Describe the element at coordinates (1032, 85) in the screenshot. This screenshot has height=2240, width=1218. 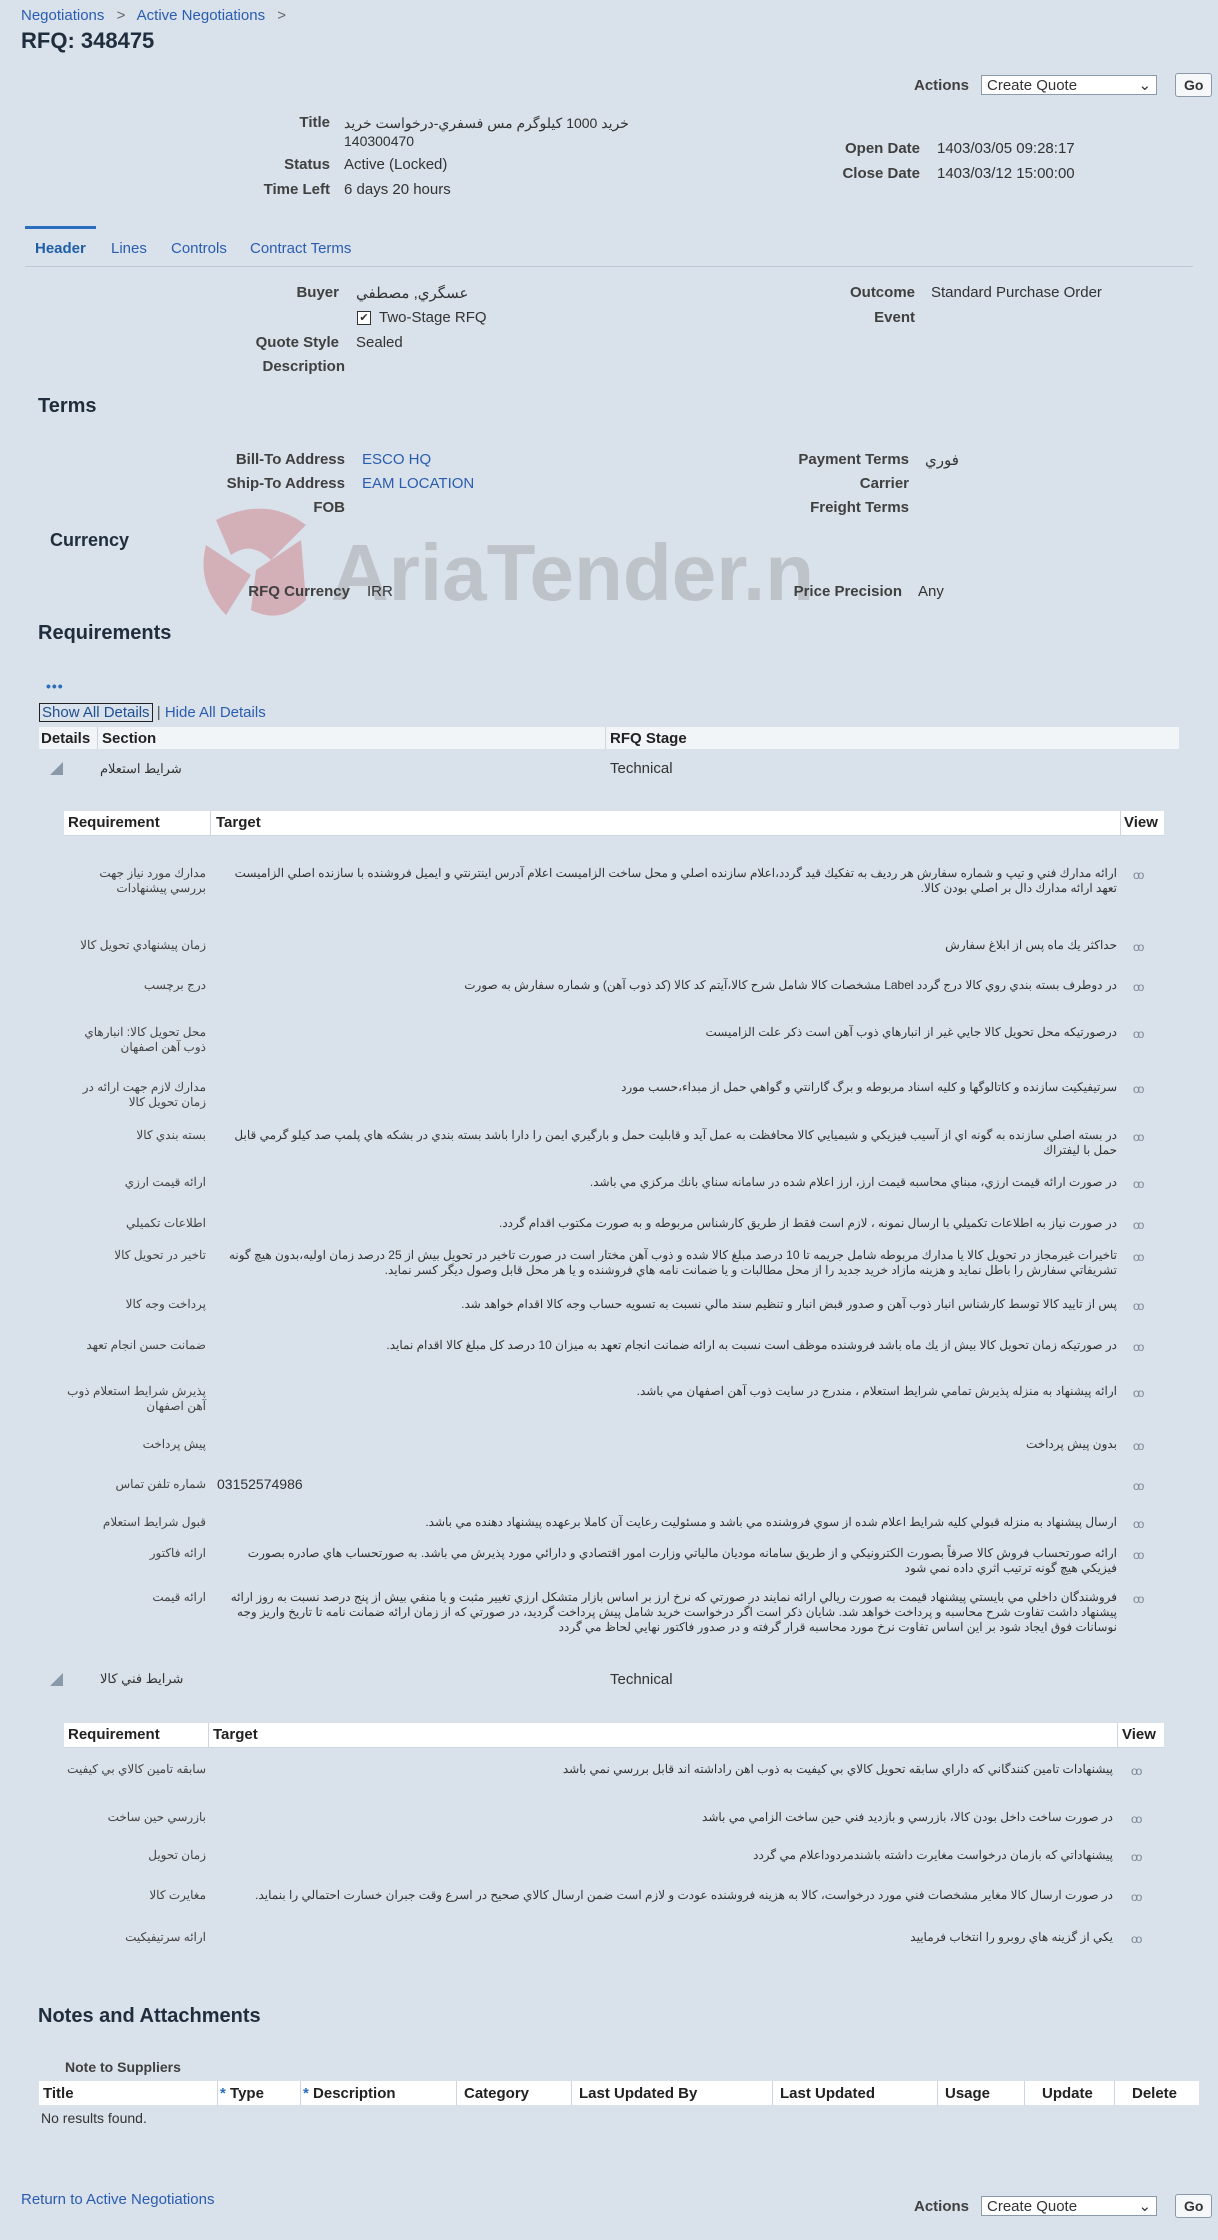
I see `actions-select-value: Create Quote` at that location.